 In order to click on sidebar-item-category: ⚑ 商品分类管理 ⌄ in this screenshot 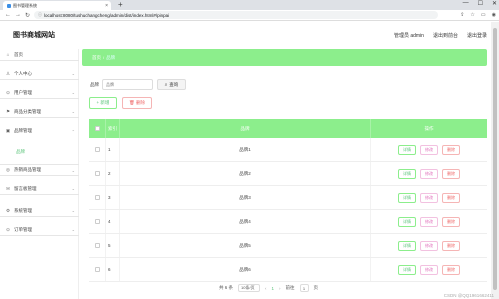, I will do `click(39, 112)`.